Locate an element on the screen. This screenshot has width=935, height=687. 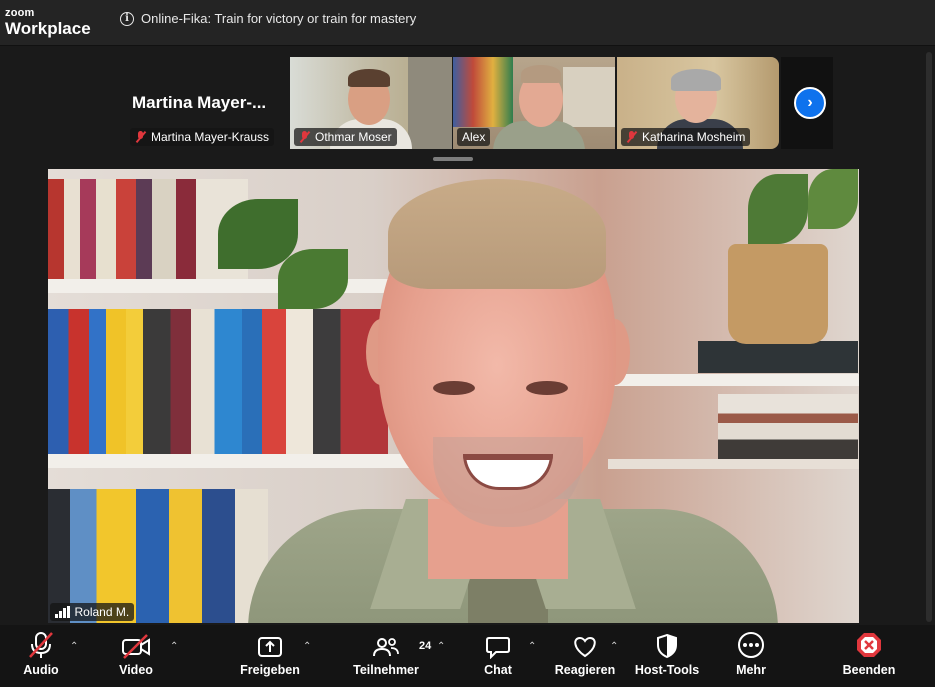
audio-button: Audio is located at coordinates (41, 656).